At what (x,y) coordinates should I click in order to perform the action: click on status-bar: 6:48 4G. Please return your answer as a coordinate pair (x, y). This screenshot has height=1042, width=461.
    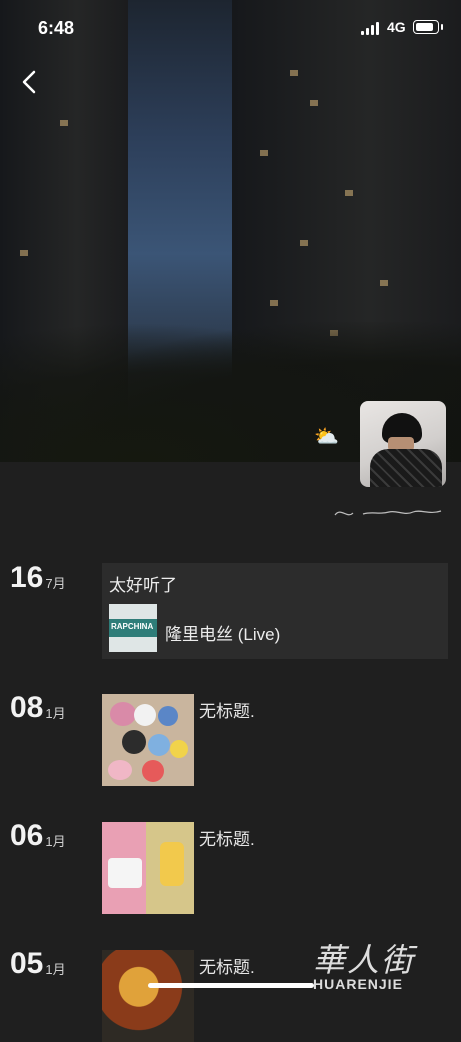
    Looking at the image, I should click on (230, 28).